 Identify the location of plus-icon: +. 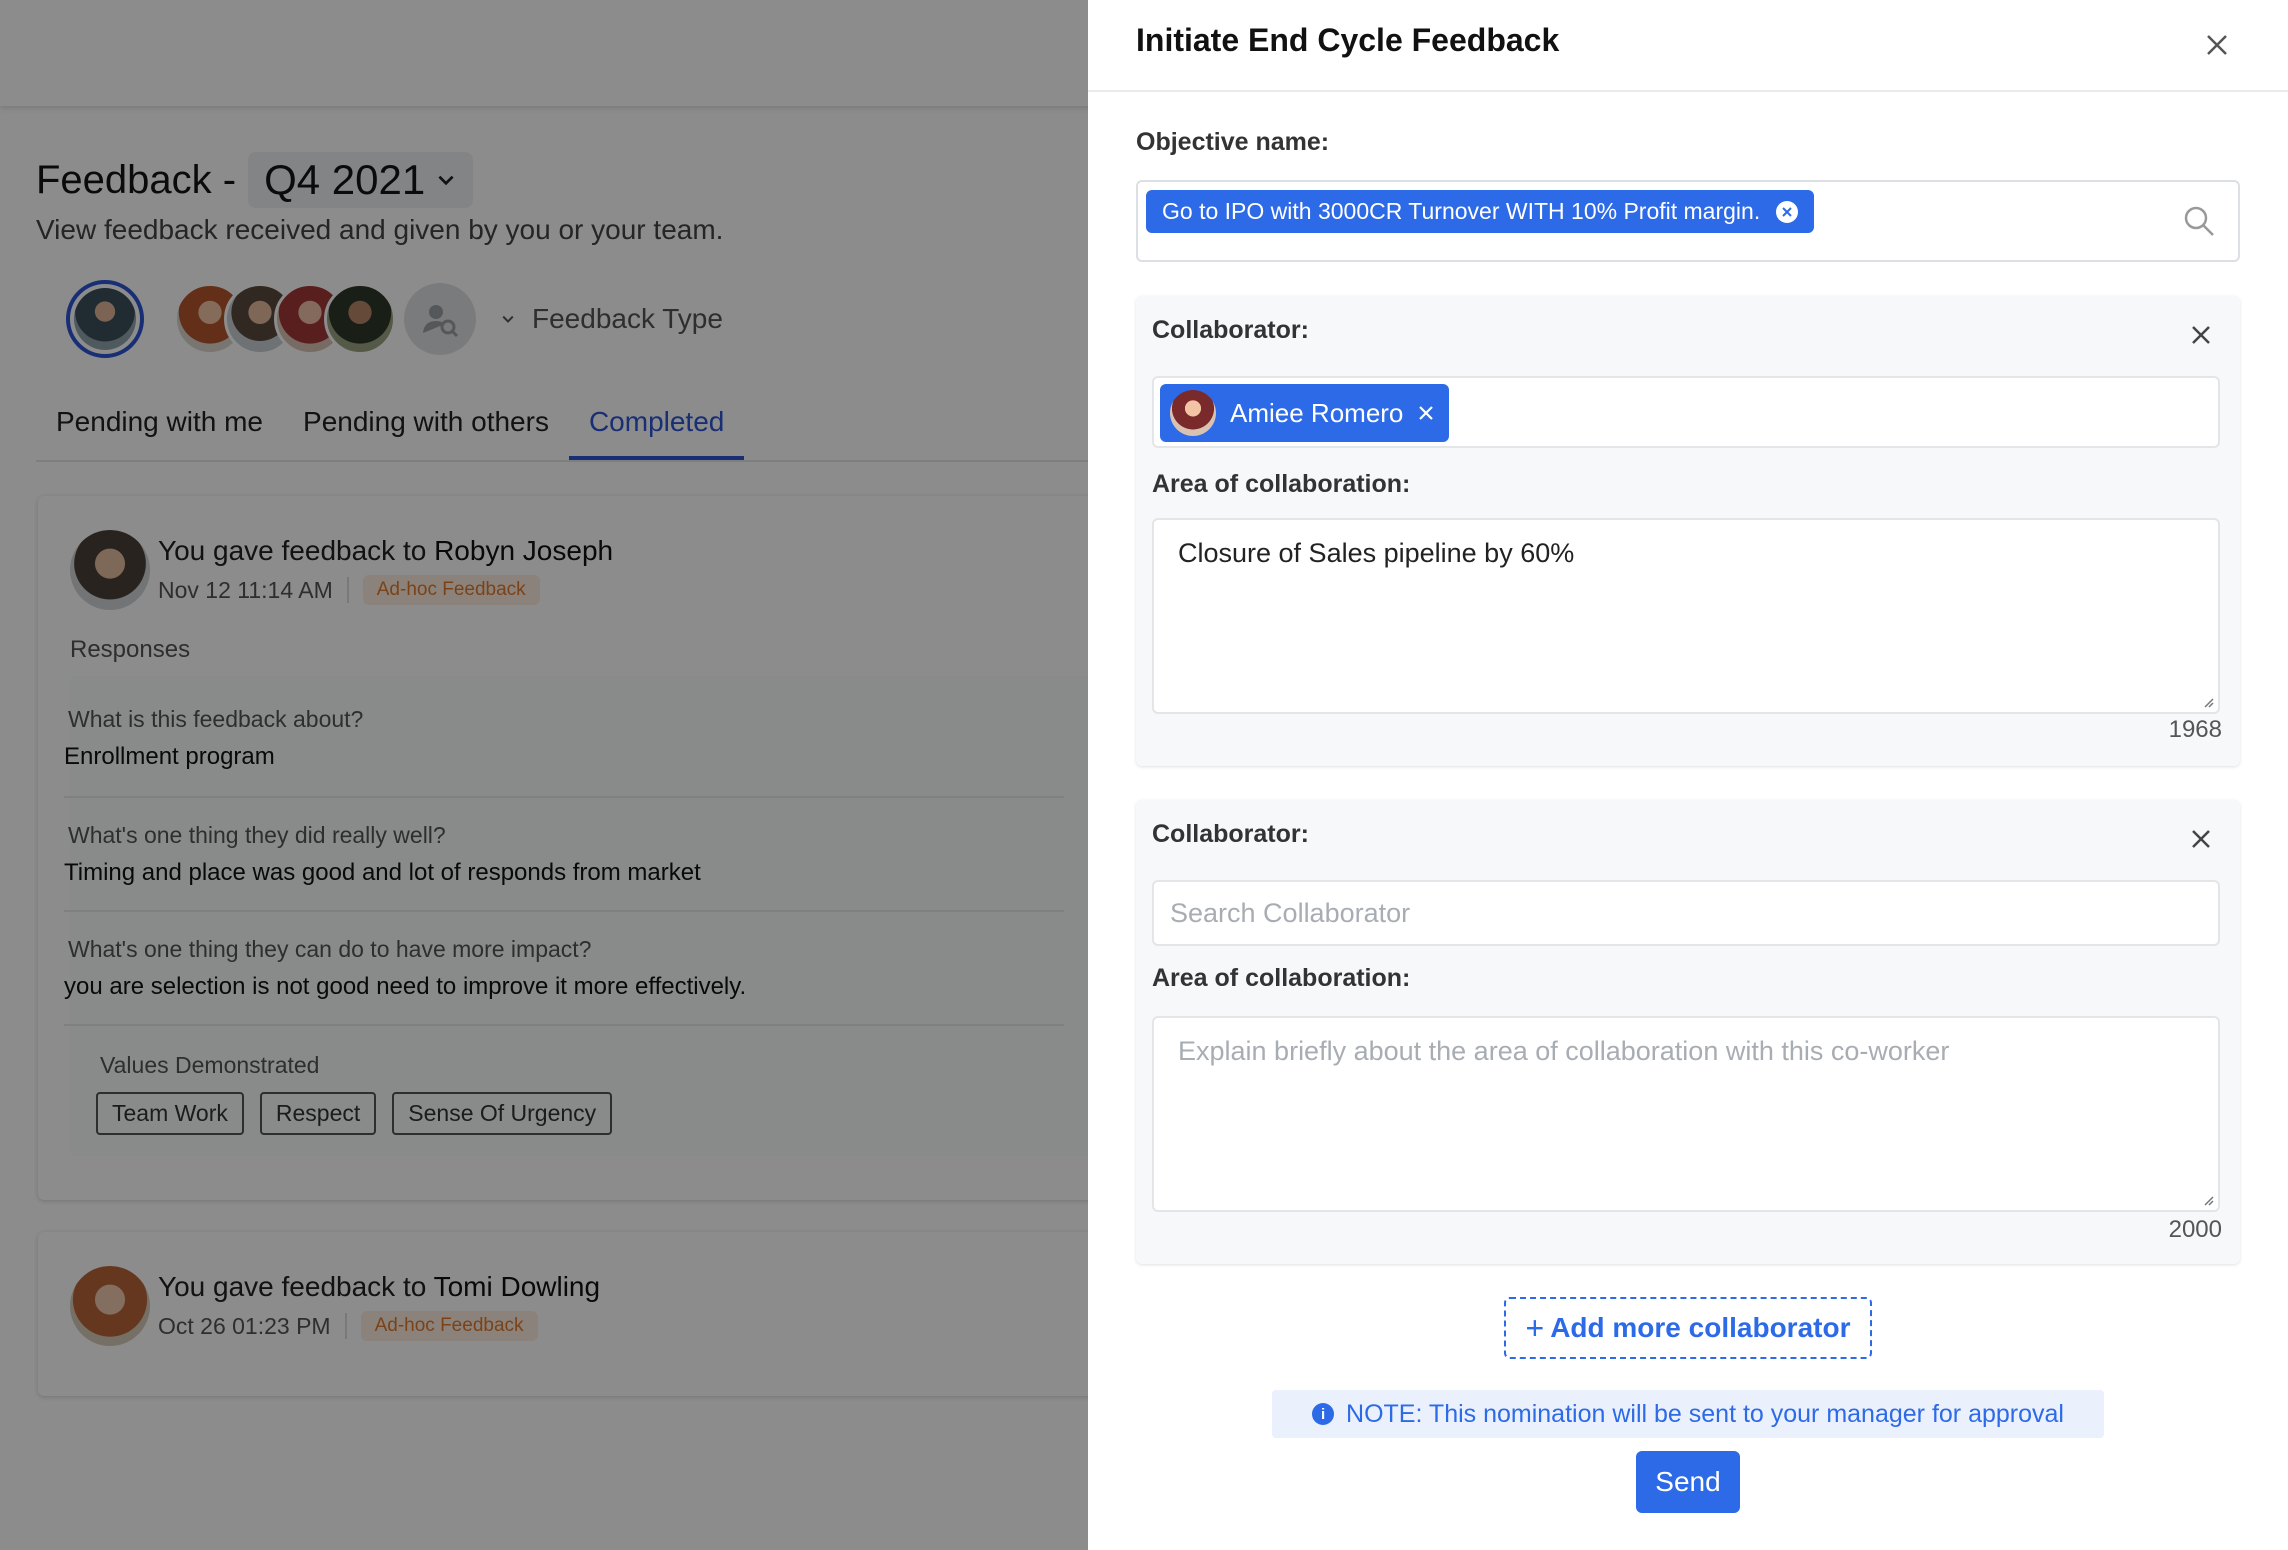
(1535, 1327).